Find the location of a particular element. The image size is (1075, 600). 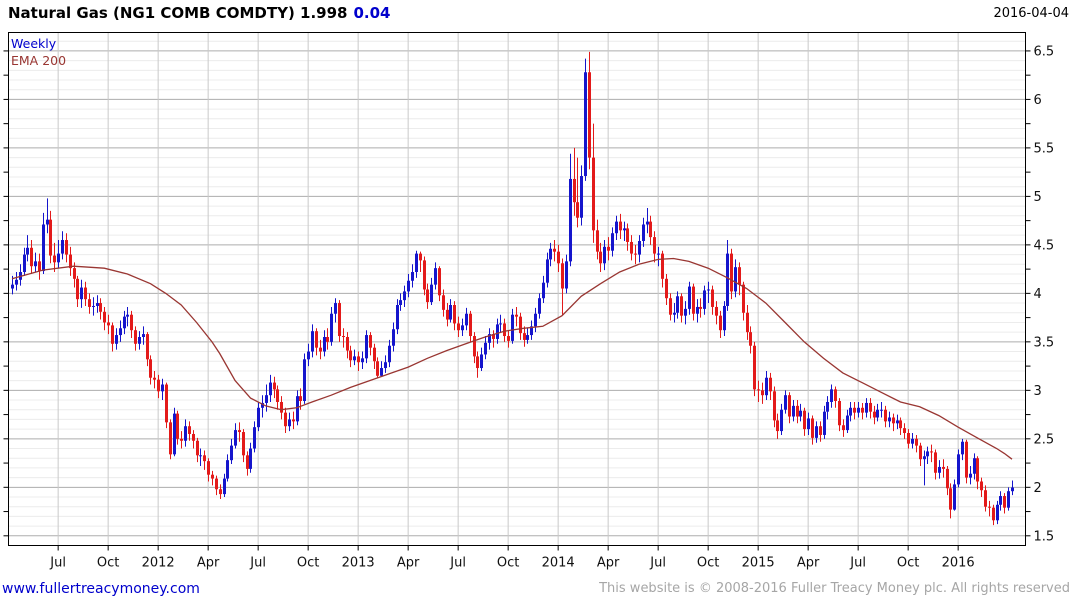

legend-timeframe: Weekly is located at coordinates (34, 43).